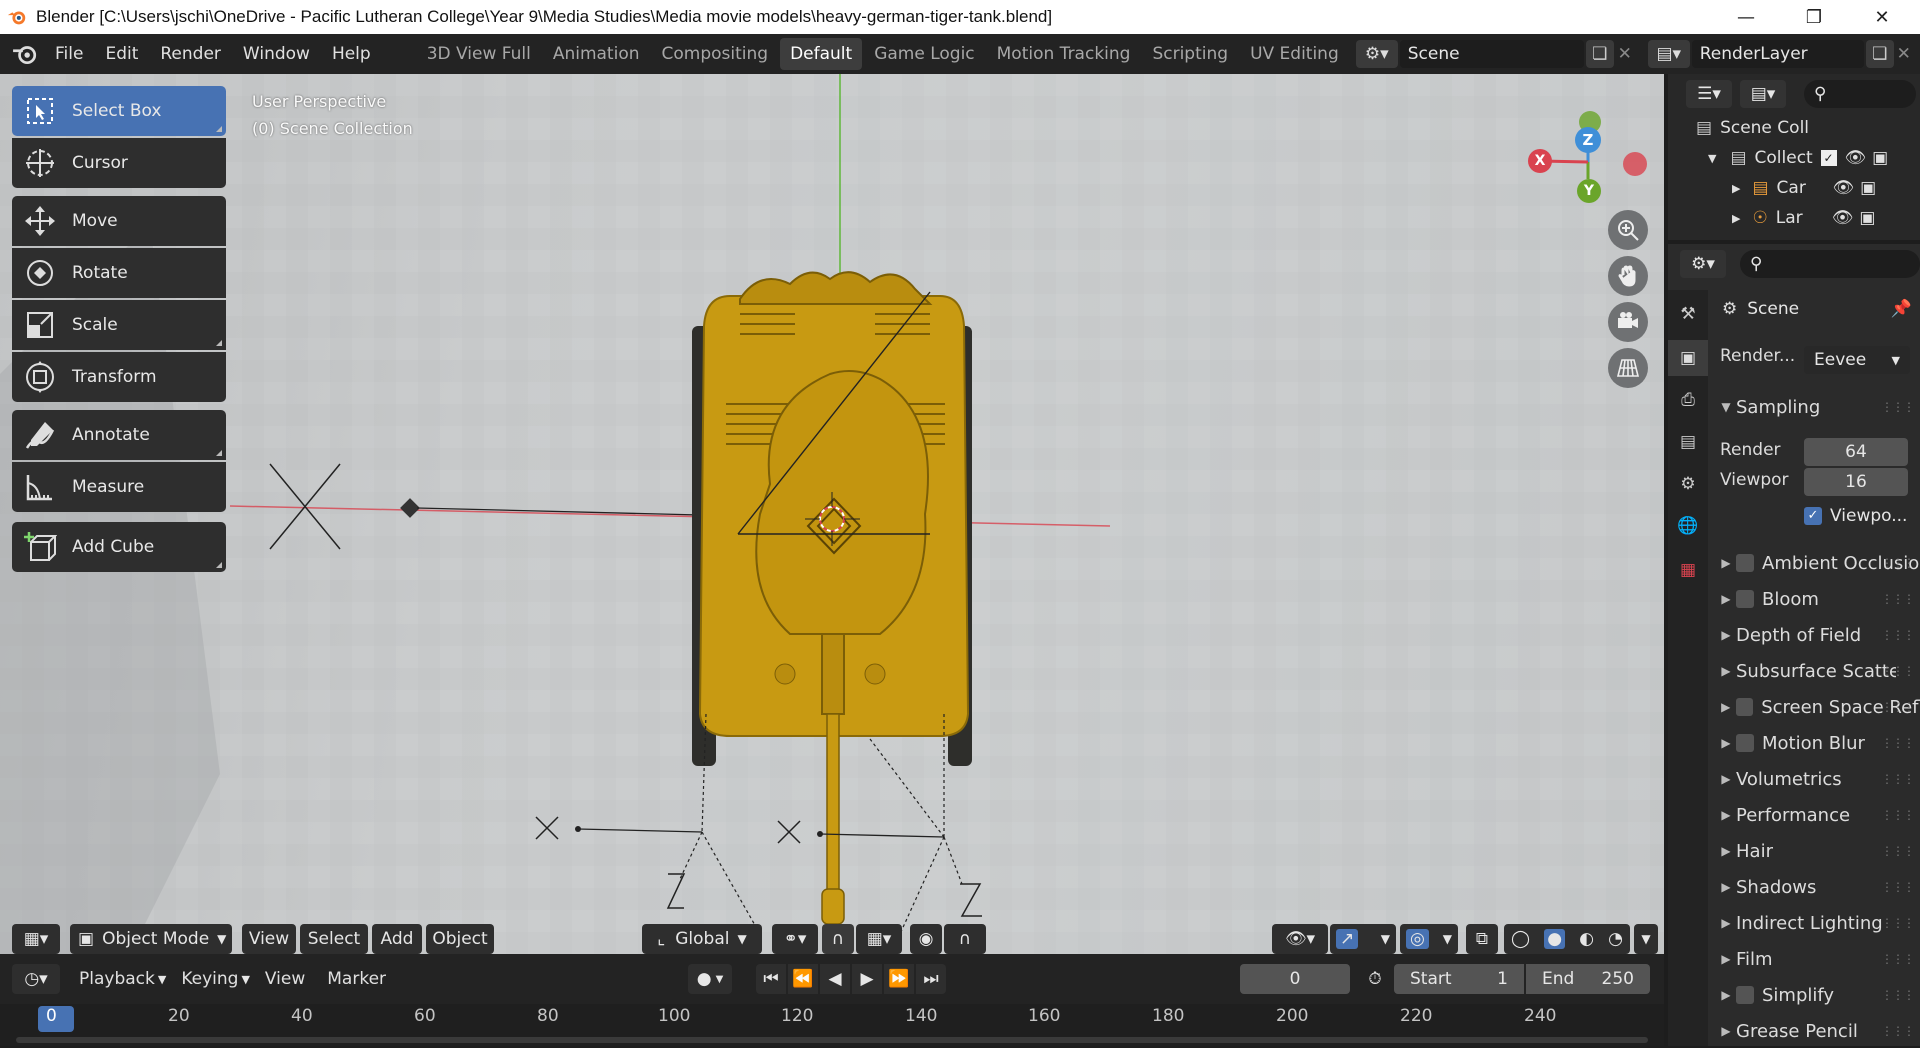  What do you see at coordinates (1520, 939) in the screenshot?
I see `wireframe-shading-icon: ◯` at bounding box center [1520, 939].